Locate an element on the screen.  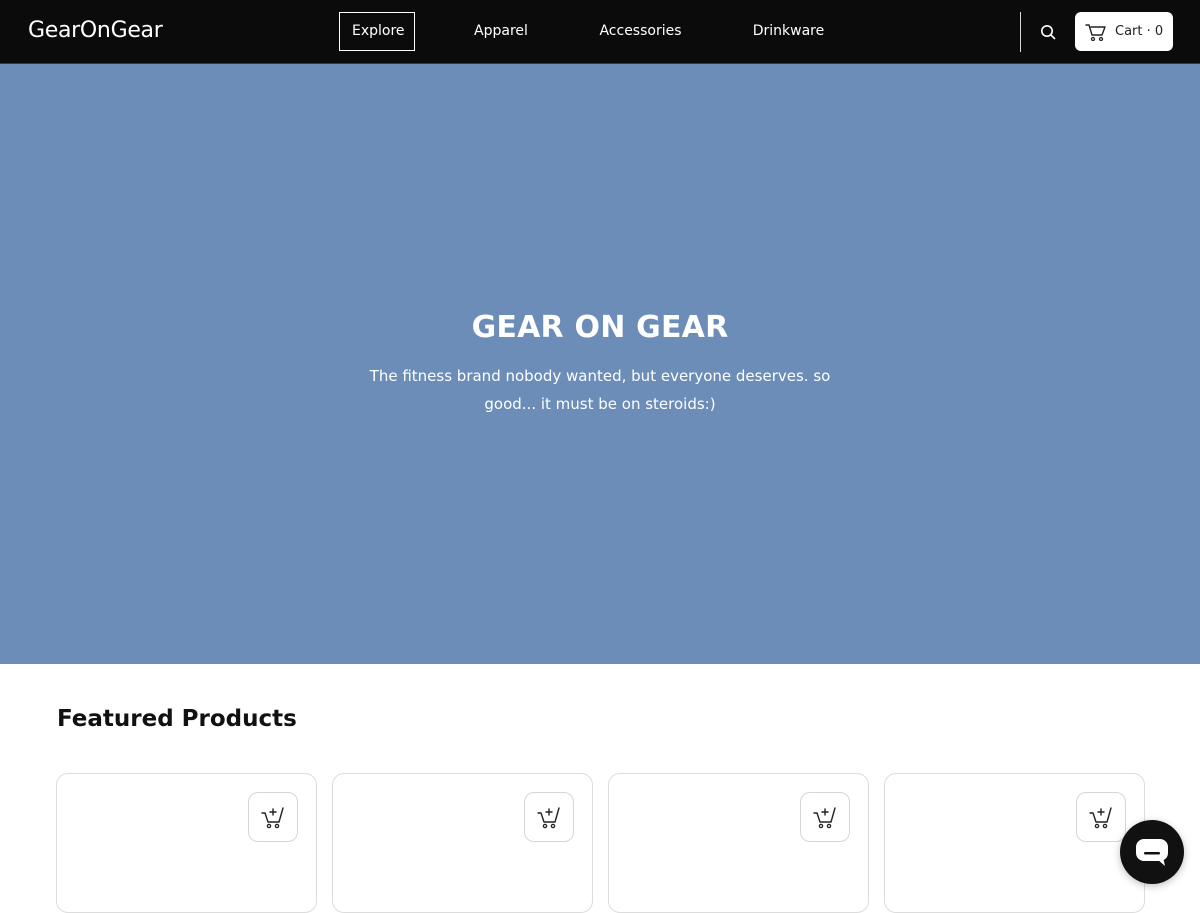
cart-label: Cart · 0 is located at coordinates (1139, 31).